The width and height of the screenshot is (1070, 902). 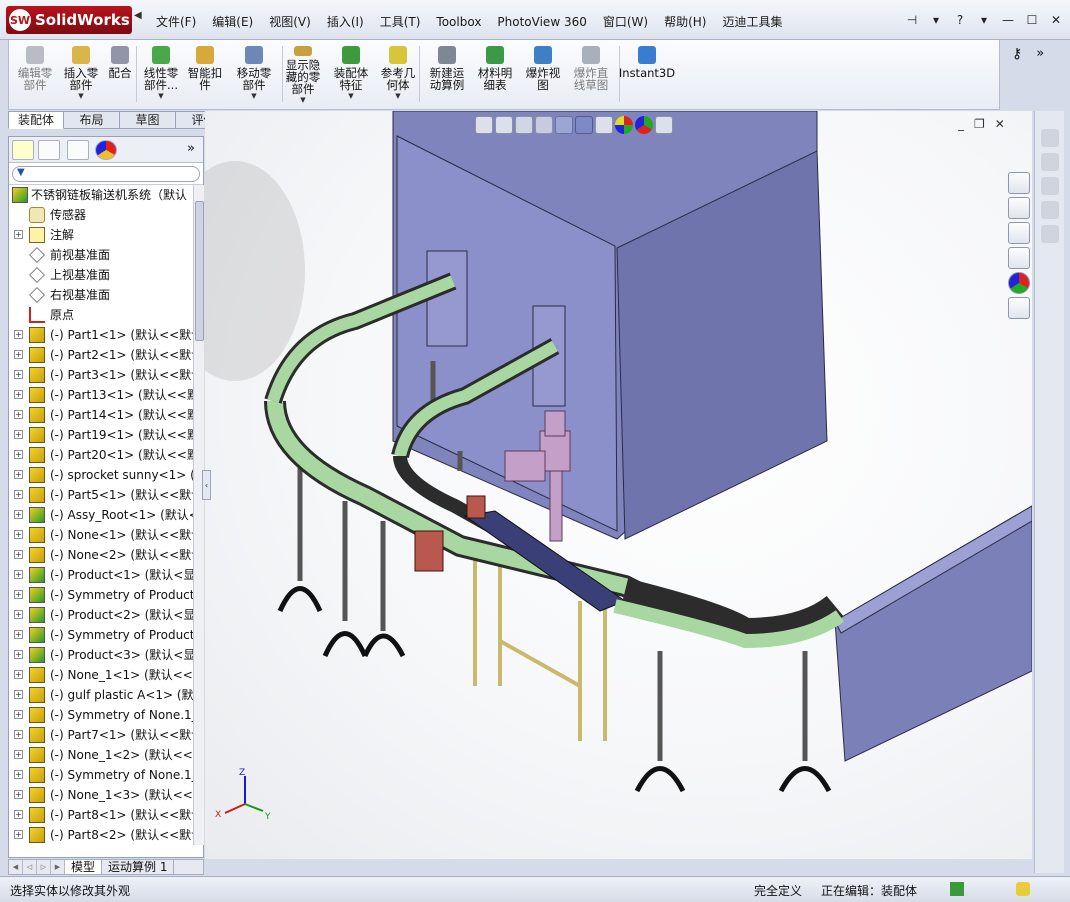 What do you see at coordinates (290, 22) in the screenshot?
I see `menu-item-2: 视图(V)` at bounding box center [290, 22].